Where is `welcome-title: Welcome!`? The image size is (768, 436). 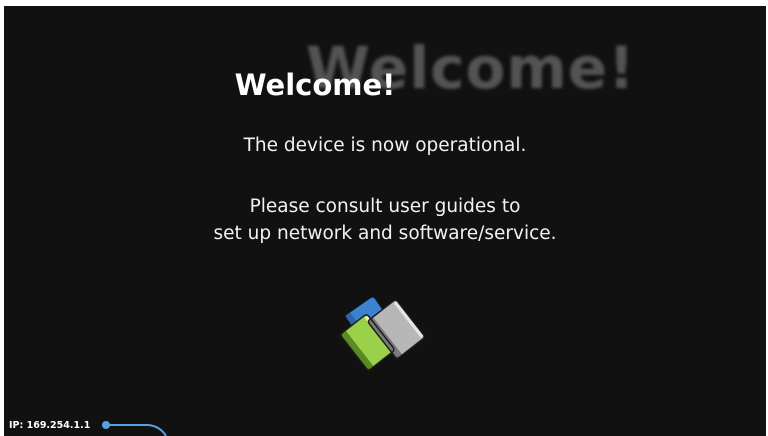 welcome-title: Welcome! is located at coordinates (385, 85).